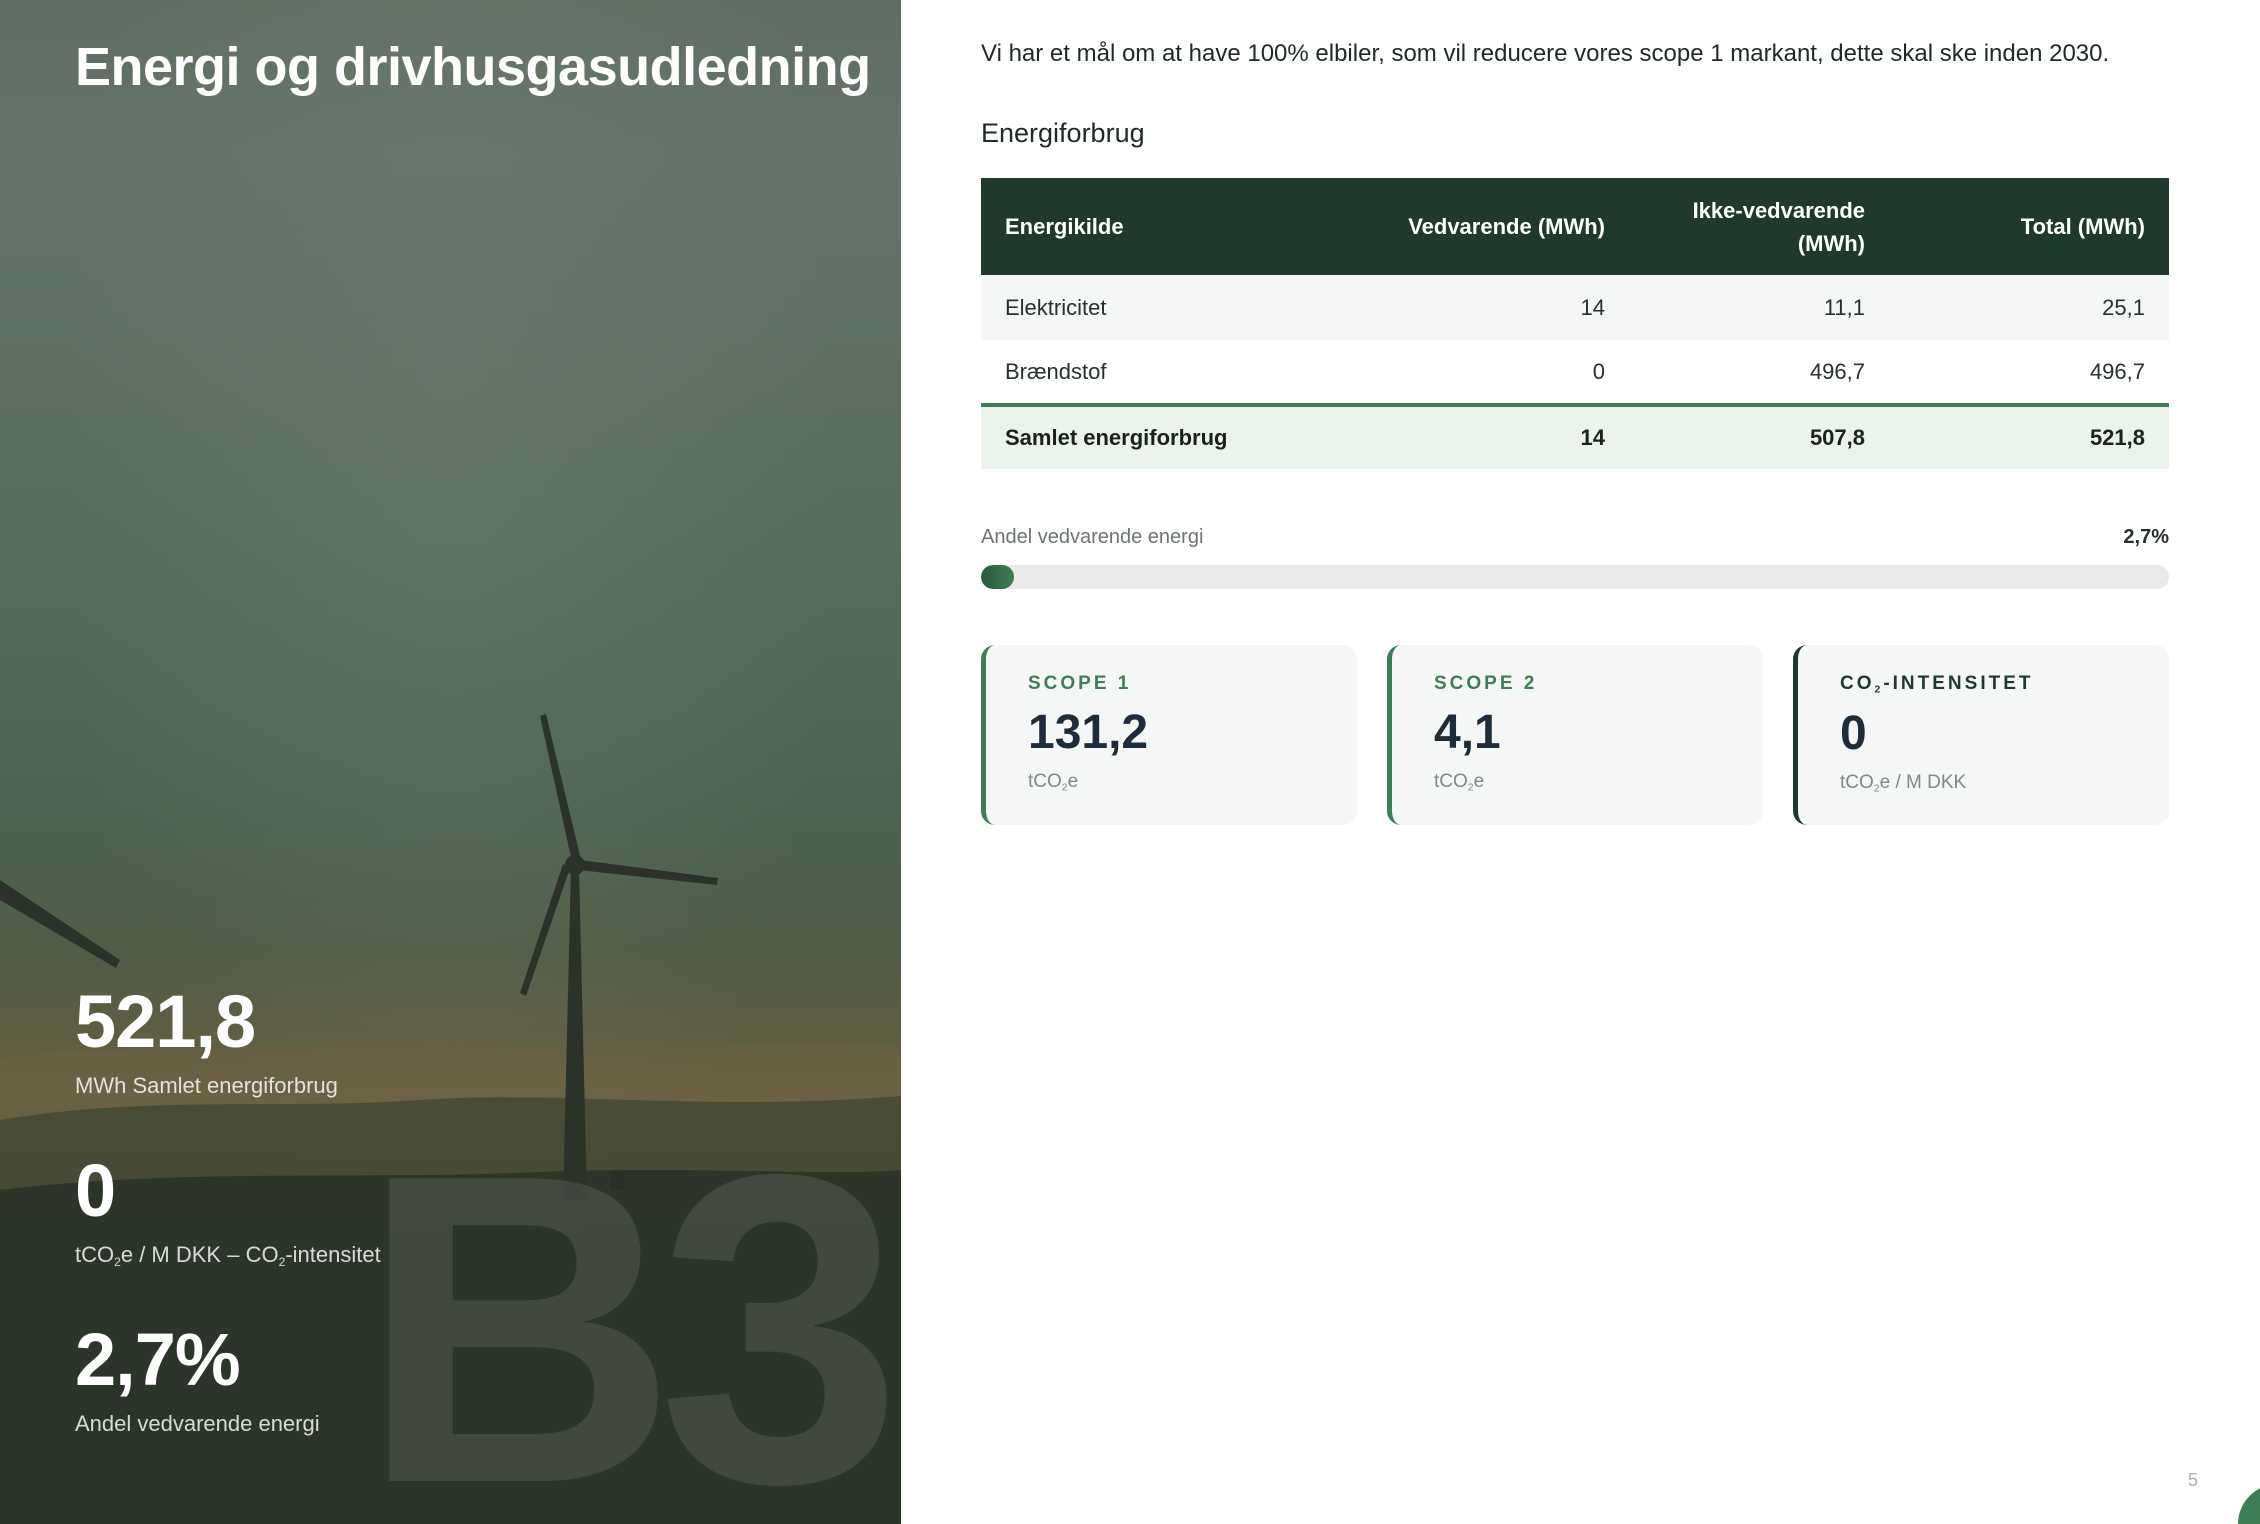 This screenshot has width=2260, height=1524. What do you see at coordinates (1467, 732) in the screenshot?
I see `card-value: 4,1` at bounding box center [1467, 732].